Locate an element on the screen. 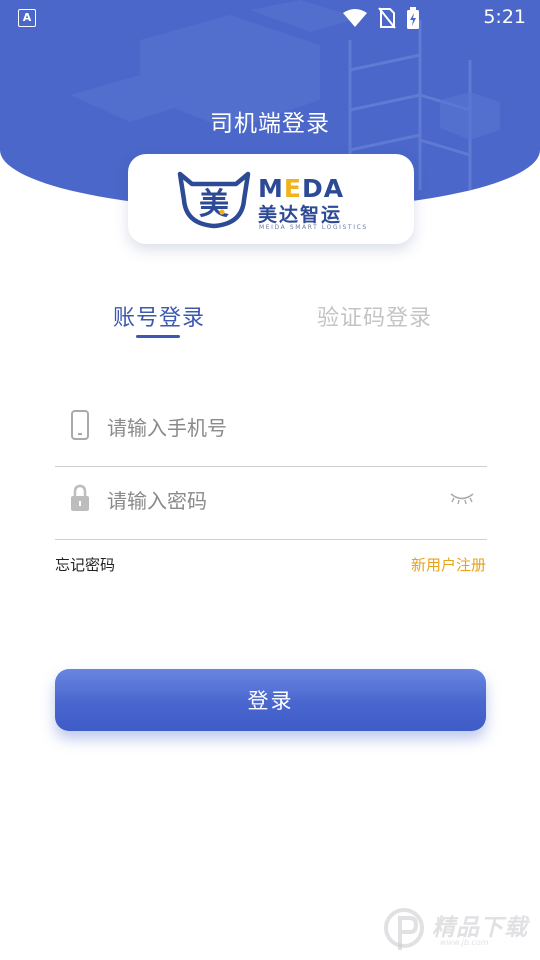 Image resolution: width=540 pixels, height=960 pixels. tab-code-login: 验证码登录 is located at coordinates (374, 316).